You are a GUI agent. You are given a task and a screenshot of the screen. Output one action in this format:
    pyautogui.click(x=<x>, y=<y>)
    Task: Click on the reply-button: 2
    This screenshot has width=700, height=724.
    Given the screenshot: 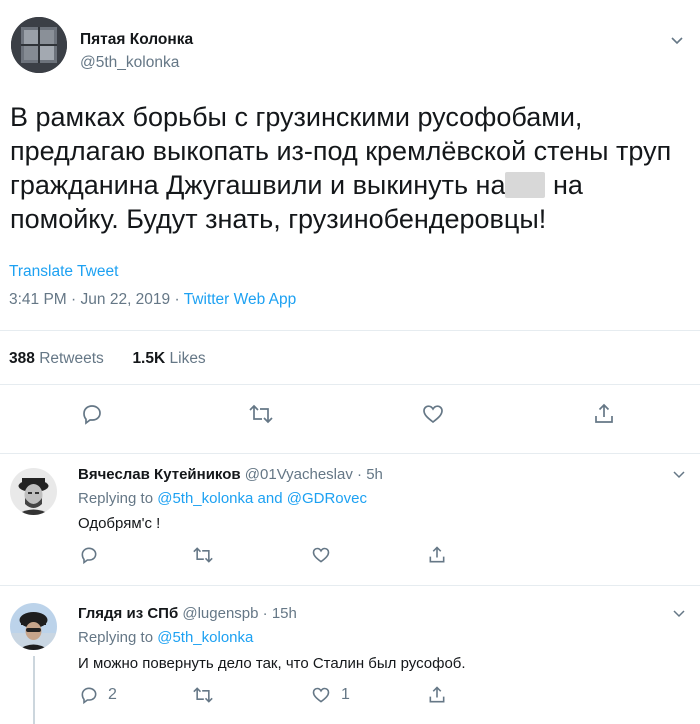 What is the action you would take?
    pyautogui.click(x=98, y=695)
    